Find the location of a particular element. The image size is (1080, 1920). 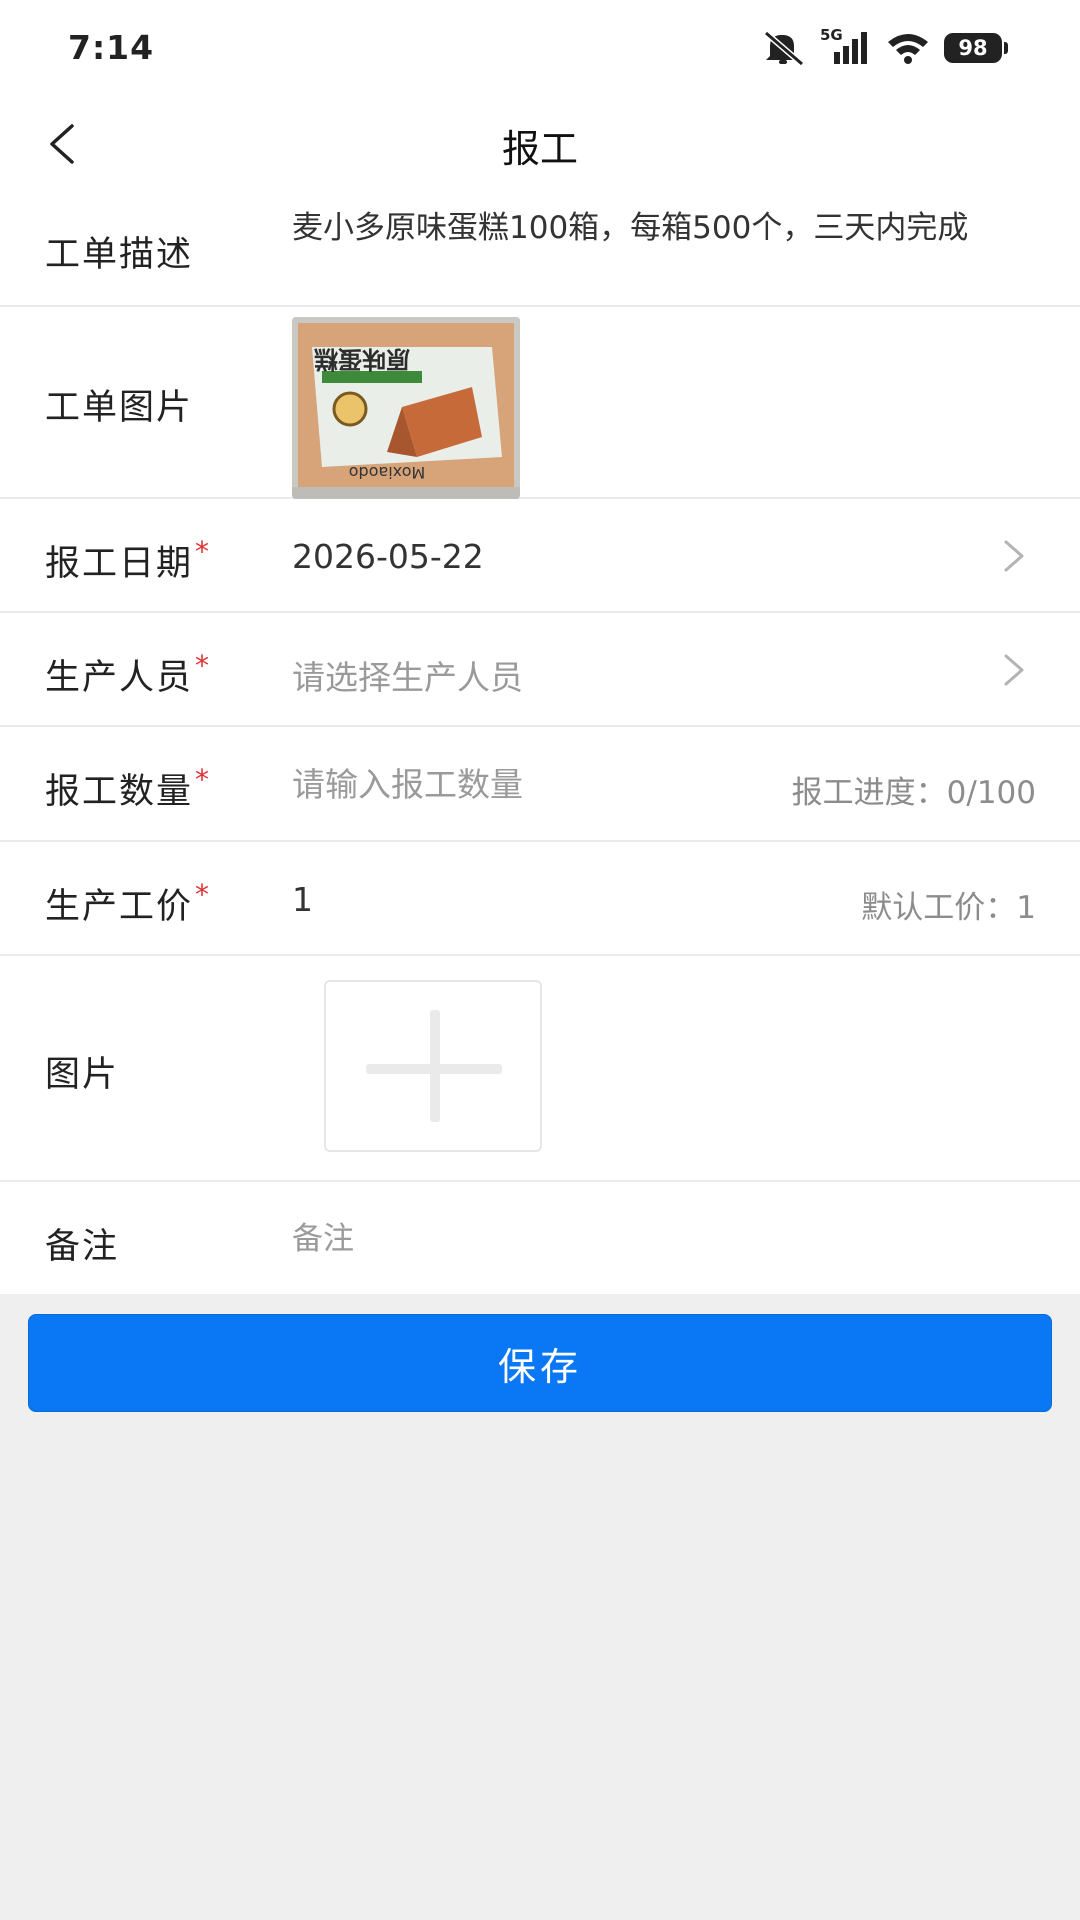

date-label: 报工日期* is located at coordinates (128, 560).